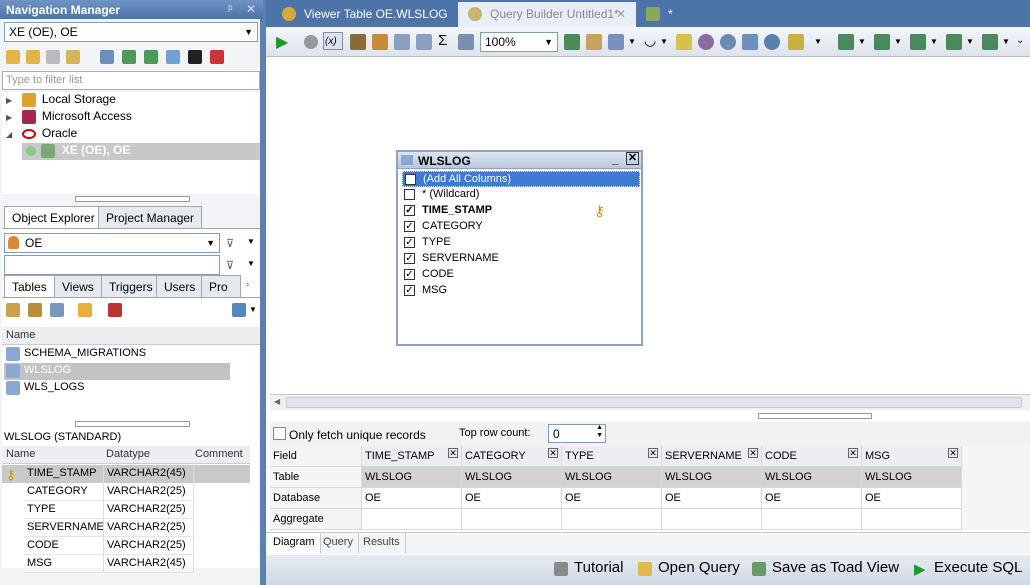 The width and height of the screenshot is (1030, 585). Describe the element at coordinates (599, 432) in the screenshot. I see `spinner-icon: ▲ ▼` at that location.